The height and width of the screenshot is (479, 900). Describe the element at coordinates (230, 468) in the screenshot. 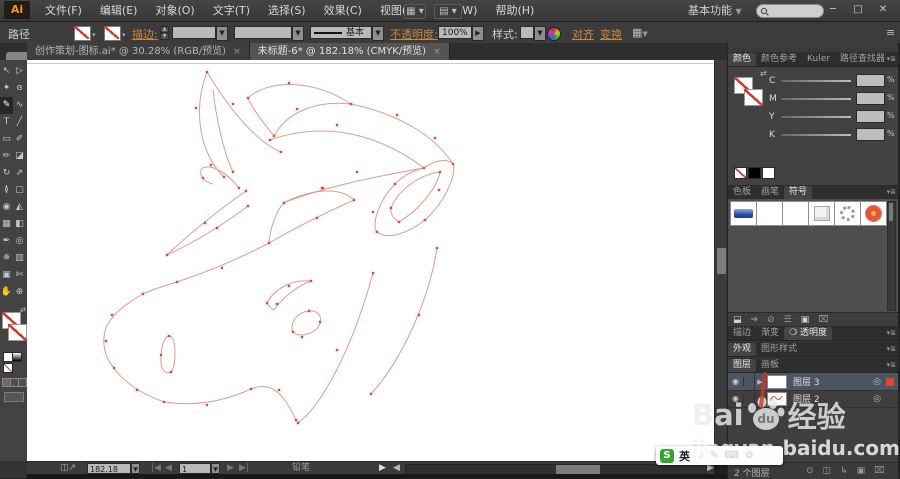

I see `next-artboard-button: ▶` at that location.